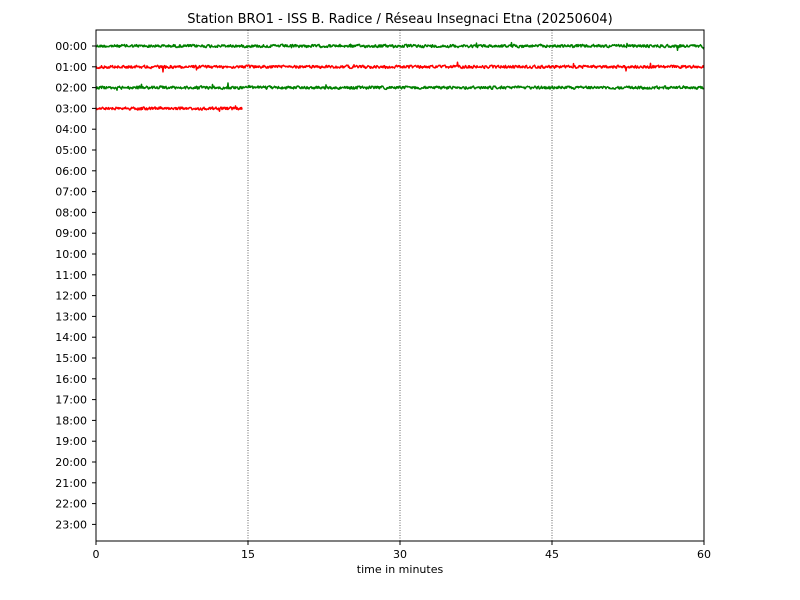 The height and width of the screenshot is (600, 800). Describe the element at coordinates (71, 400) in the screenshot. I see `y-tick-label: 17:00` at that location.